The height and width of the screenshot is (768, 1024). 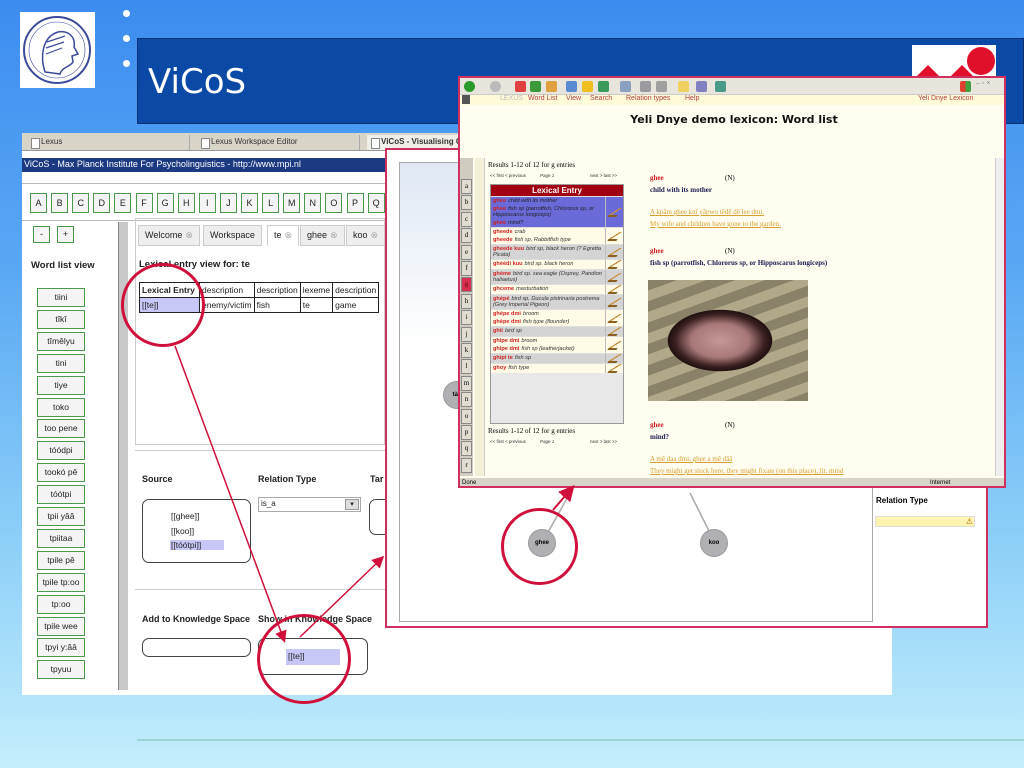 I want to click on zoom-in-button: +, so click(x=65, y=234).